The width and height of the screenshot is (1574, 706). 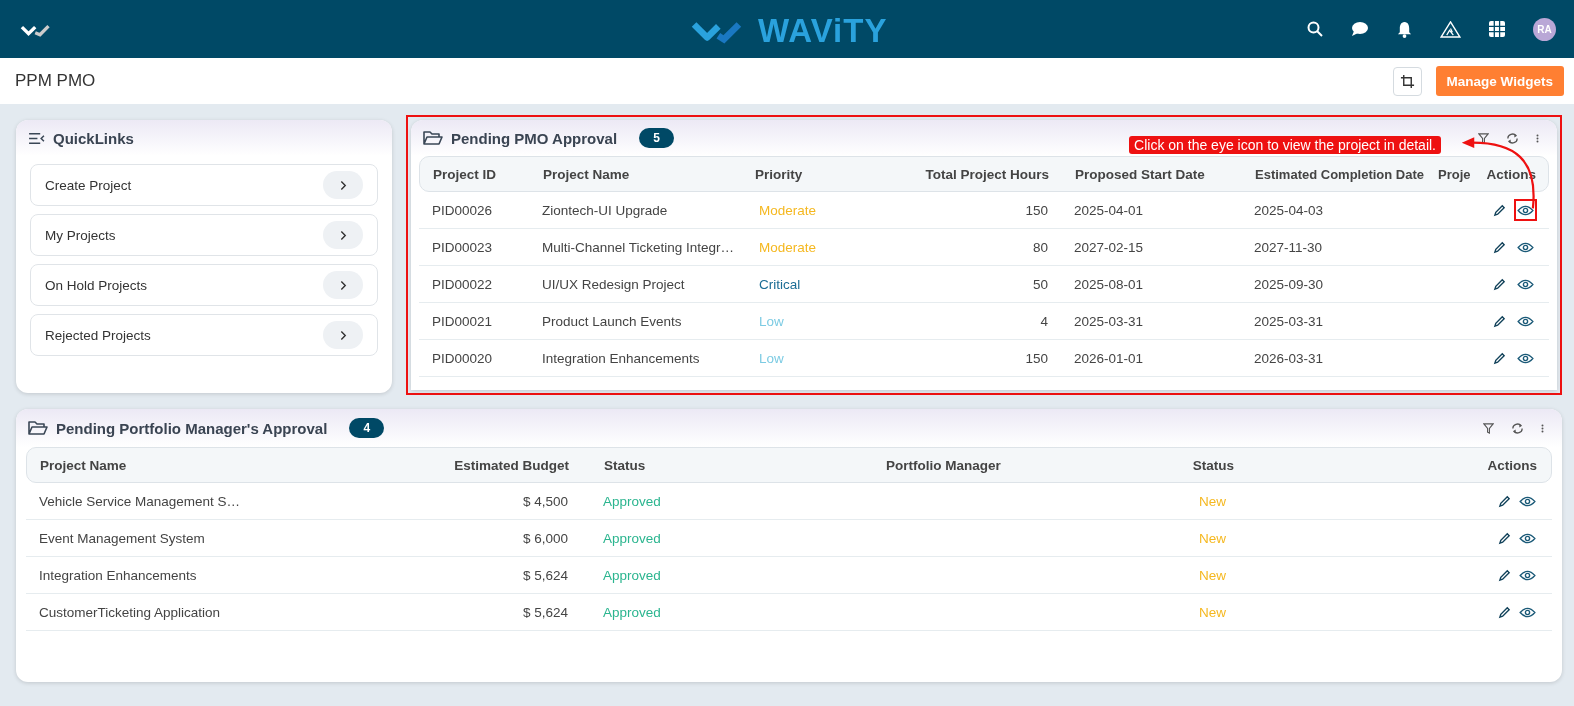 What do you see at coordinates (1340, 174) in the screenshot?
I see `column-header: Estimated Completion Date` at bounding box center [1340, 174].